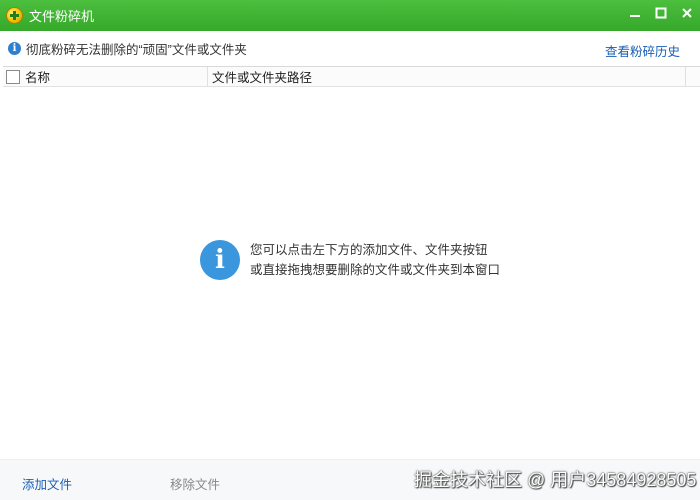 The width and height of the screenshot is (700, 500). What do you see at coordinates (555, 480) in the screenshot?
I see `watermark: 掘金技术社区 @ 用户3458492​8505` at bounding box center [555, 480].